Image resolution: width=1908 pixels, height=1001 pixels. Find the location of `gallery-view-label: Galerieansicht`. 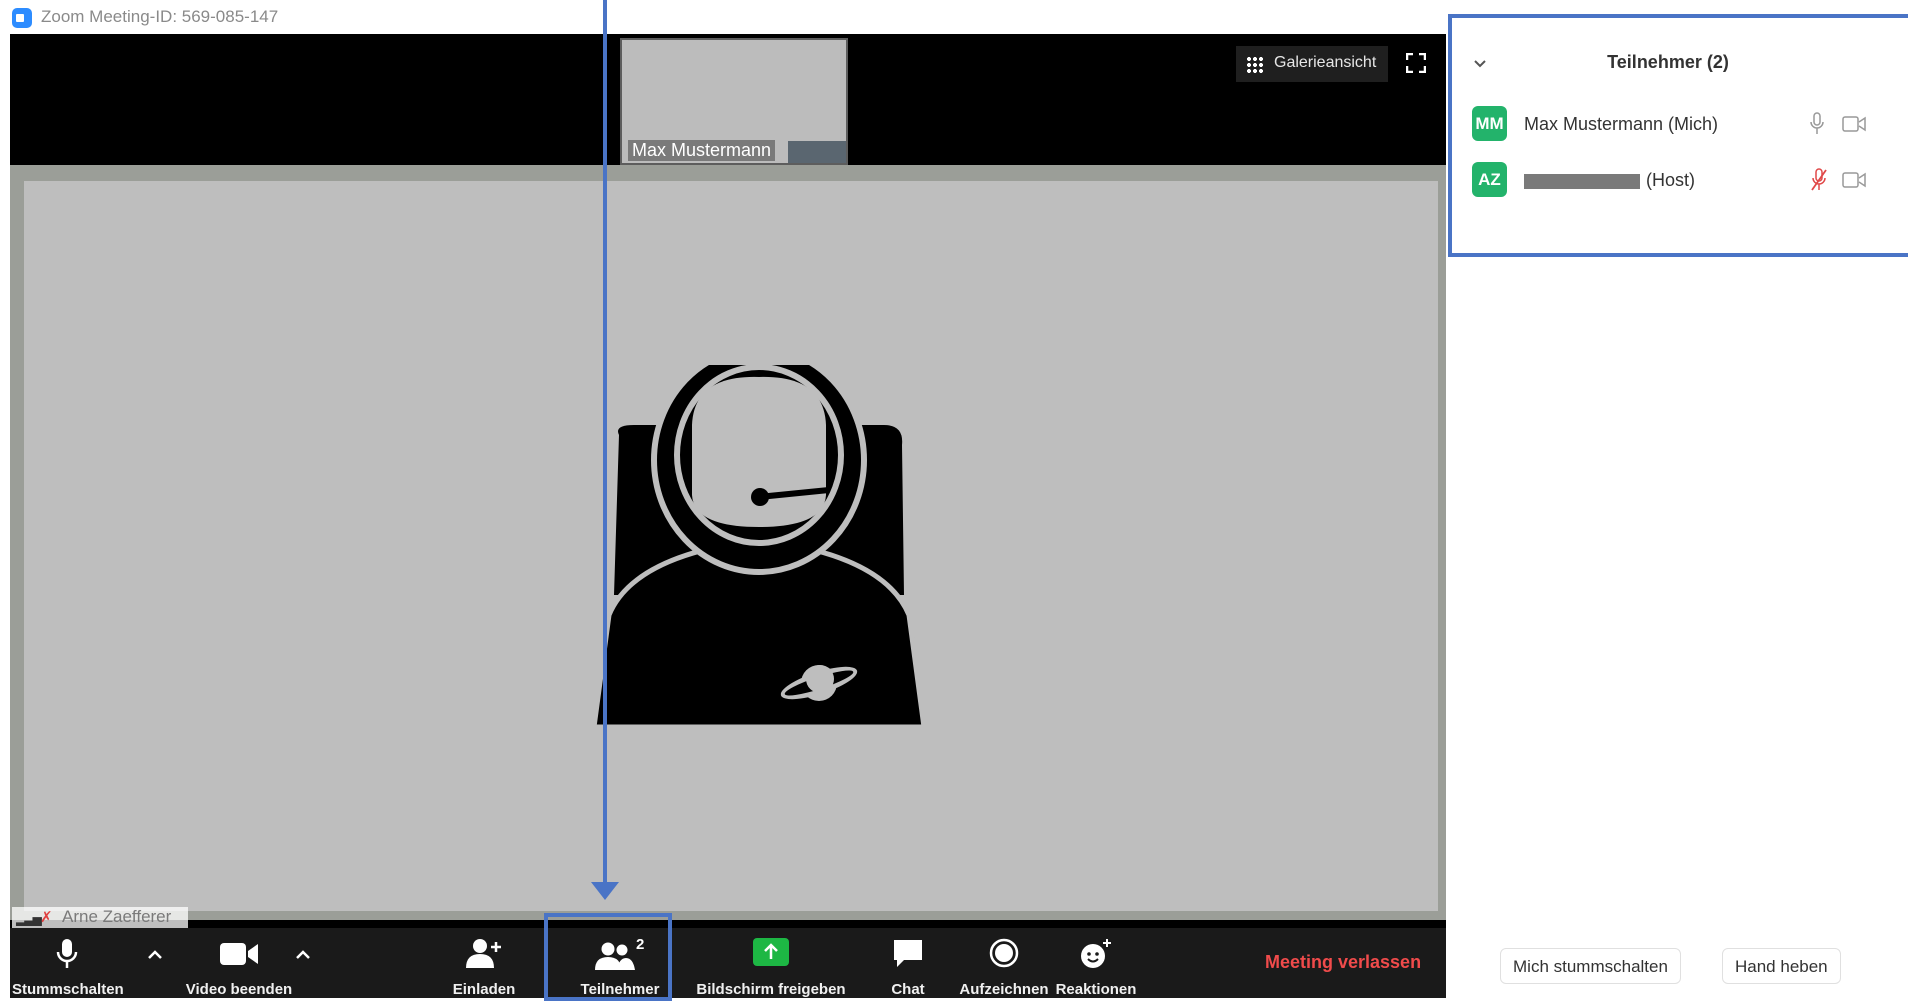

gallery-view-label: Galerieansicht is located at coordinates (1325, 62).